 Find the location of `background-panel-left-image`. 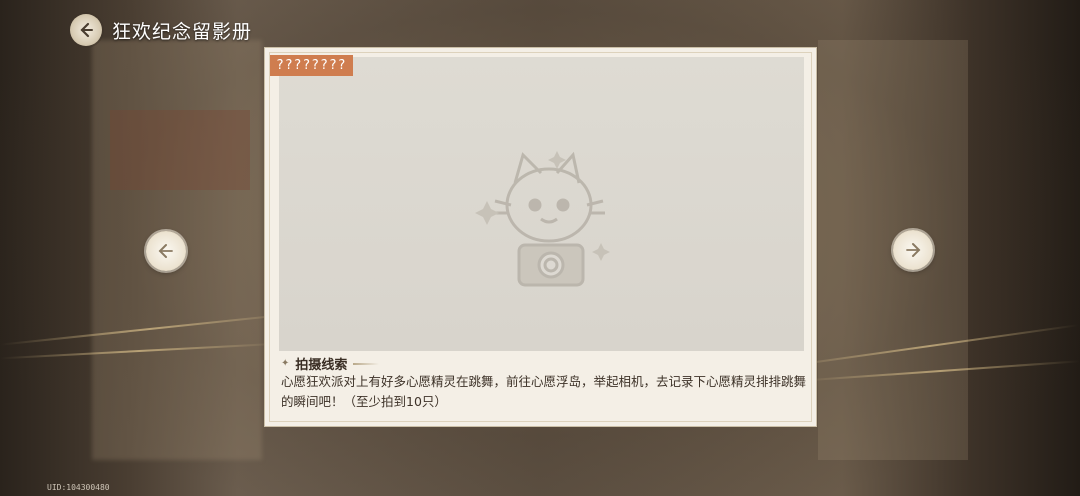

background-panel-left-image is located at coordinates (180, 150).